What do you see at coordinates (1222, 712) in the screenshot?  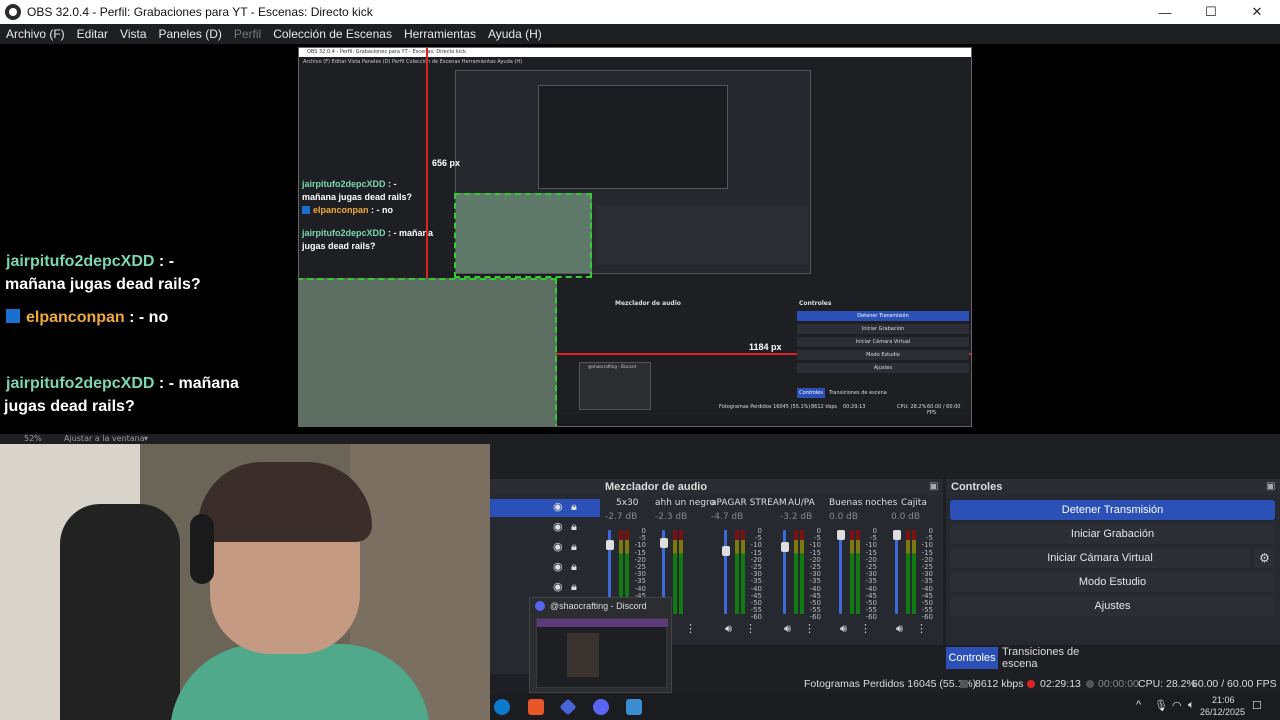 I see `clock-date: 26/12/2025` at bounding box center [1222, 712].